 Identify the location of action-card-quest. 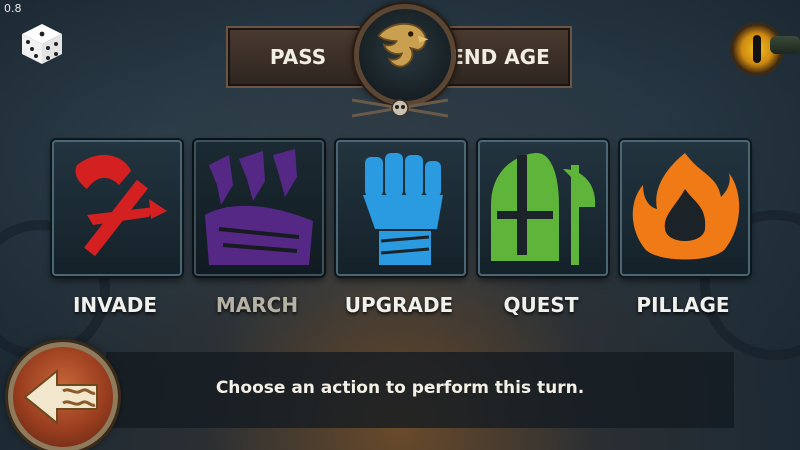
(543, 208).